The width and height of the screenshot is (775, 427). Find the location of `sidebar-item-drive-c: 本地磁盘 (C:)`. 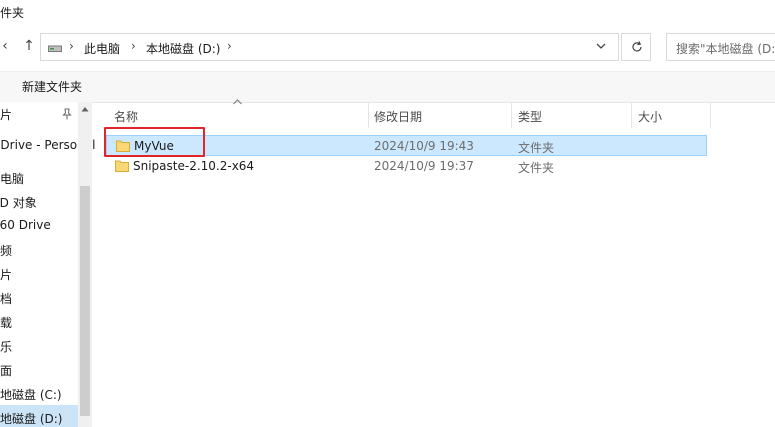

sidebar-item-drive-c: 本地磁盘 (C:) is located at coordinates (31, 394).